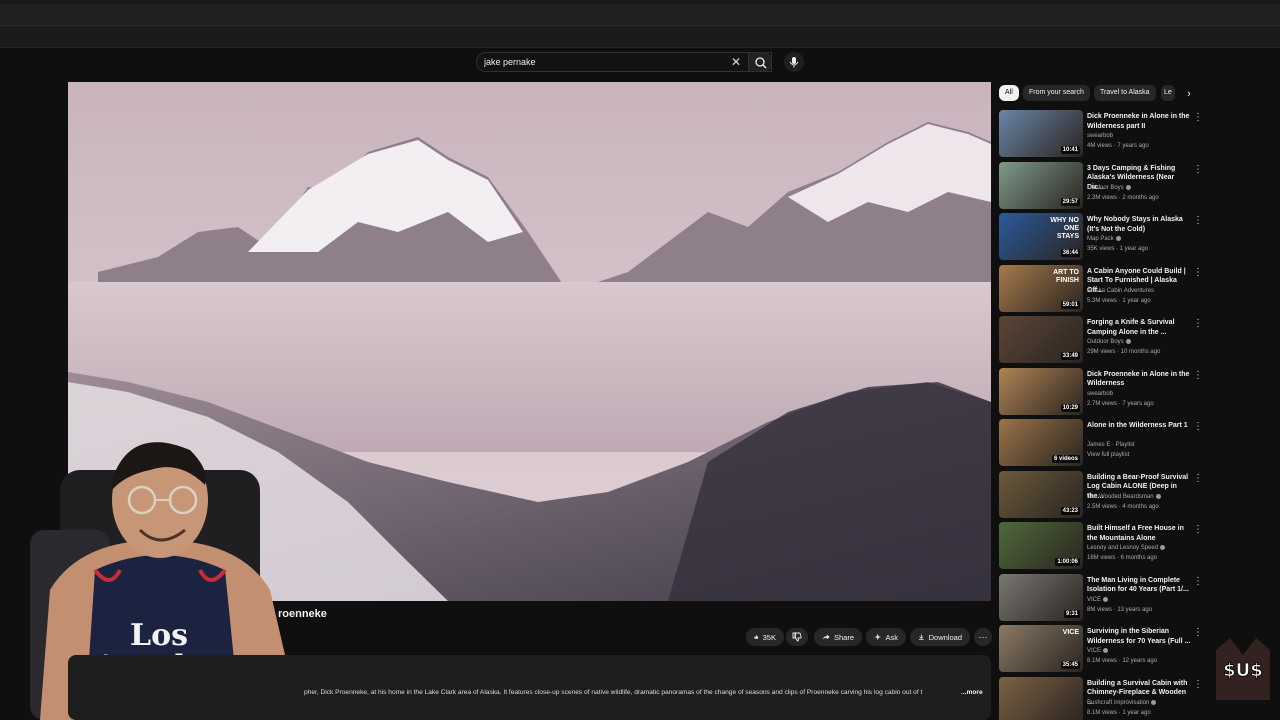 This screenshot has width=1280, height=720. Describe the element at coordinates (1041, 133) in the screenshot. I see `video-thumbnail: 10:41` at that location.